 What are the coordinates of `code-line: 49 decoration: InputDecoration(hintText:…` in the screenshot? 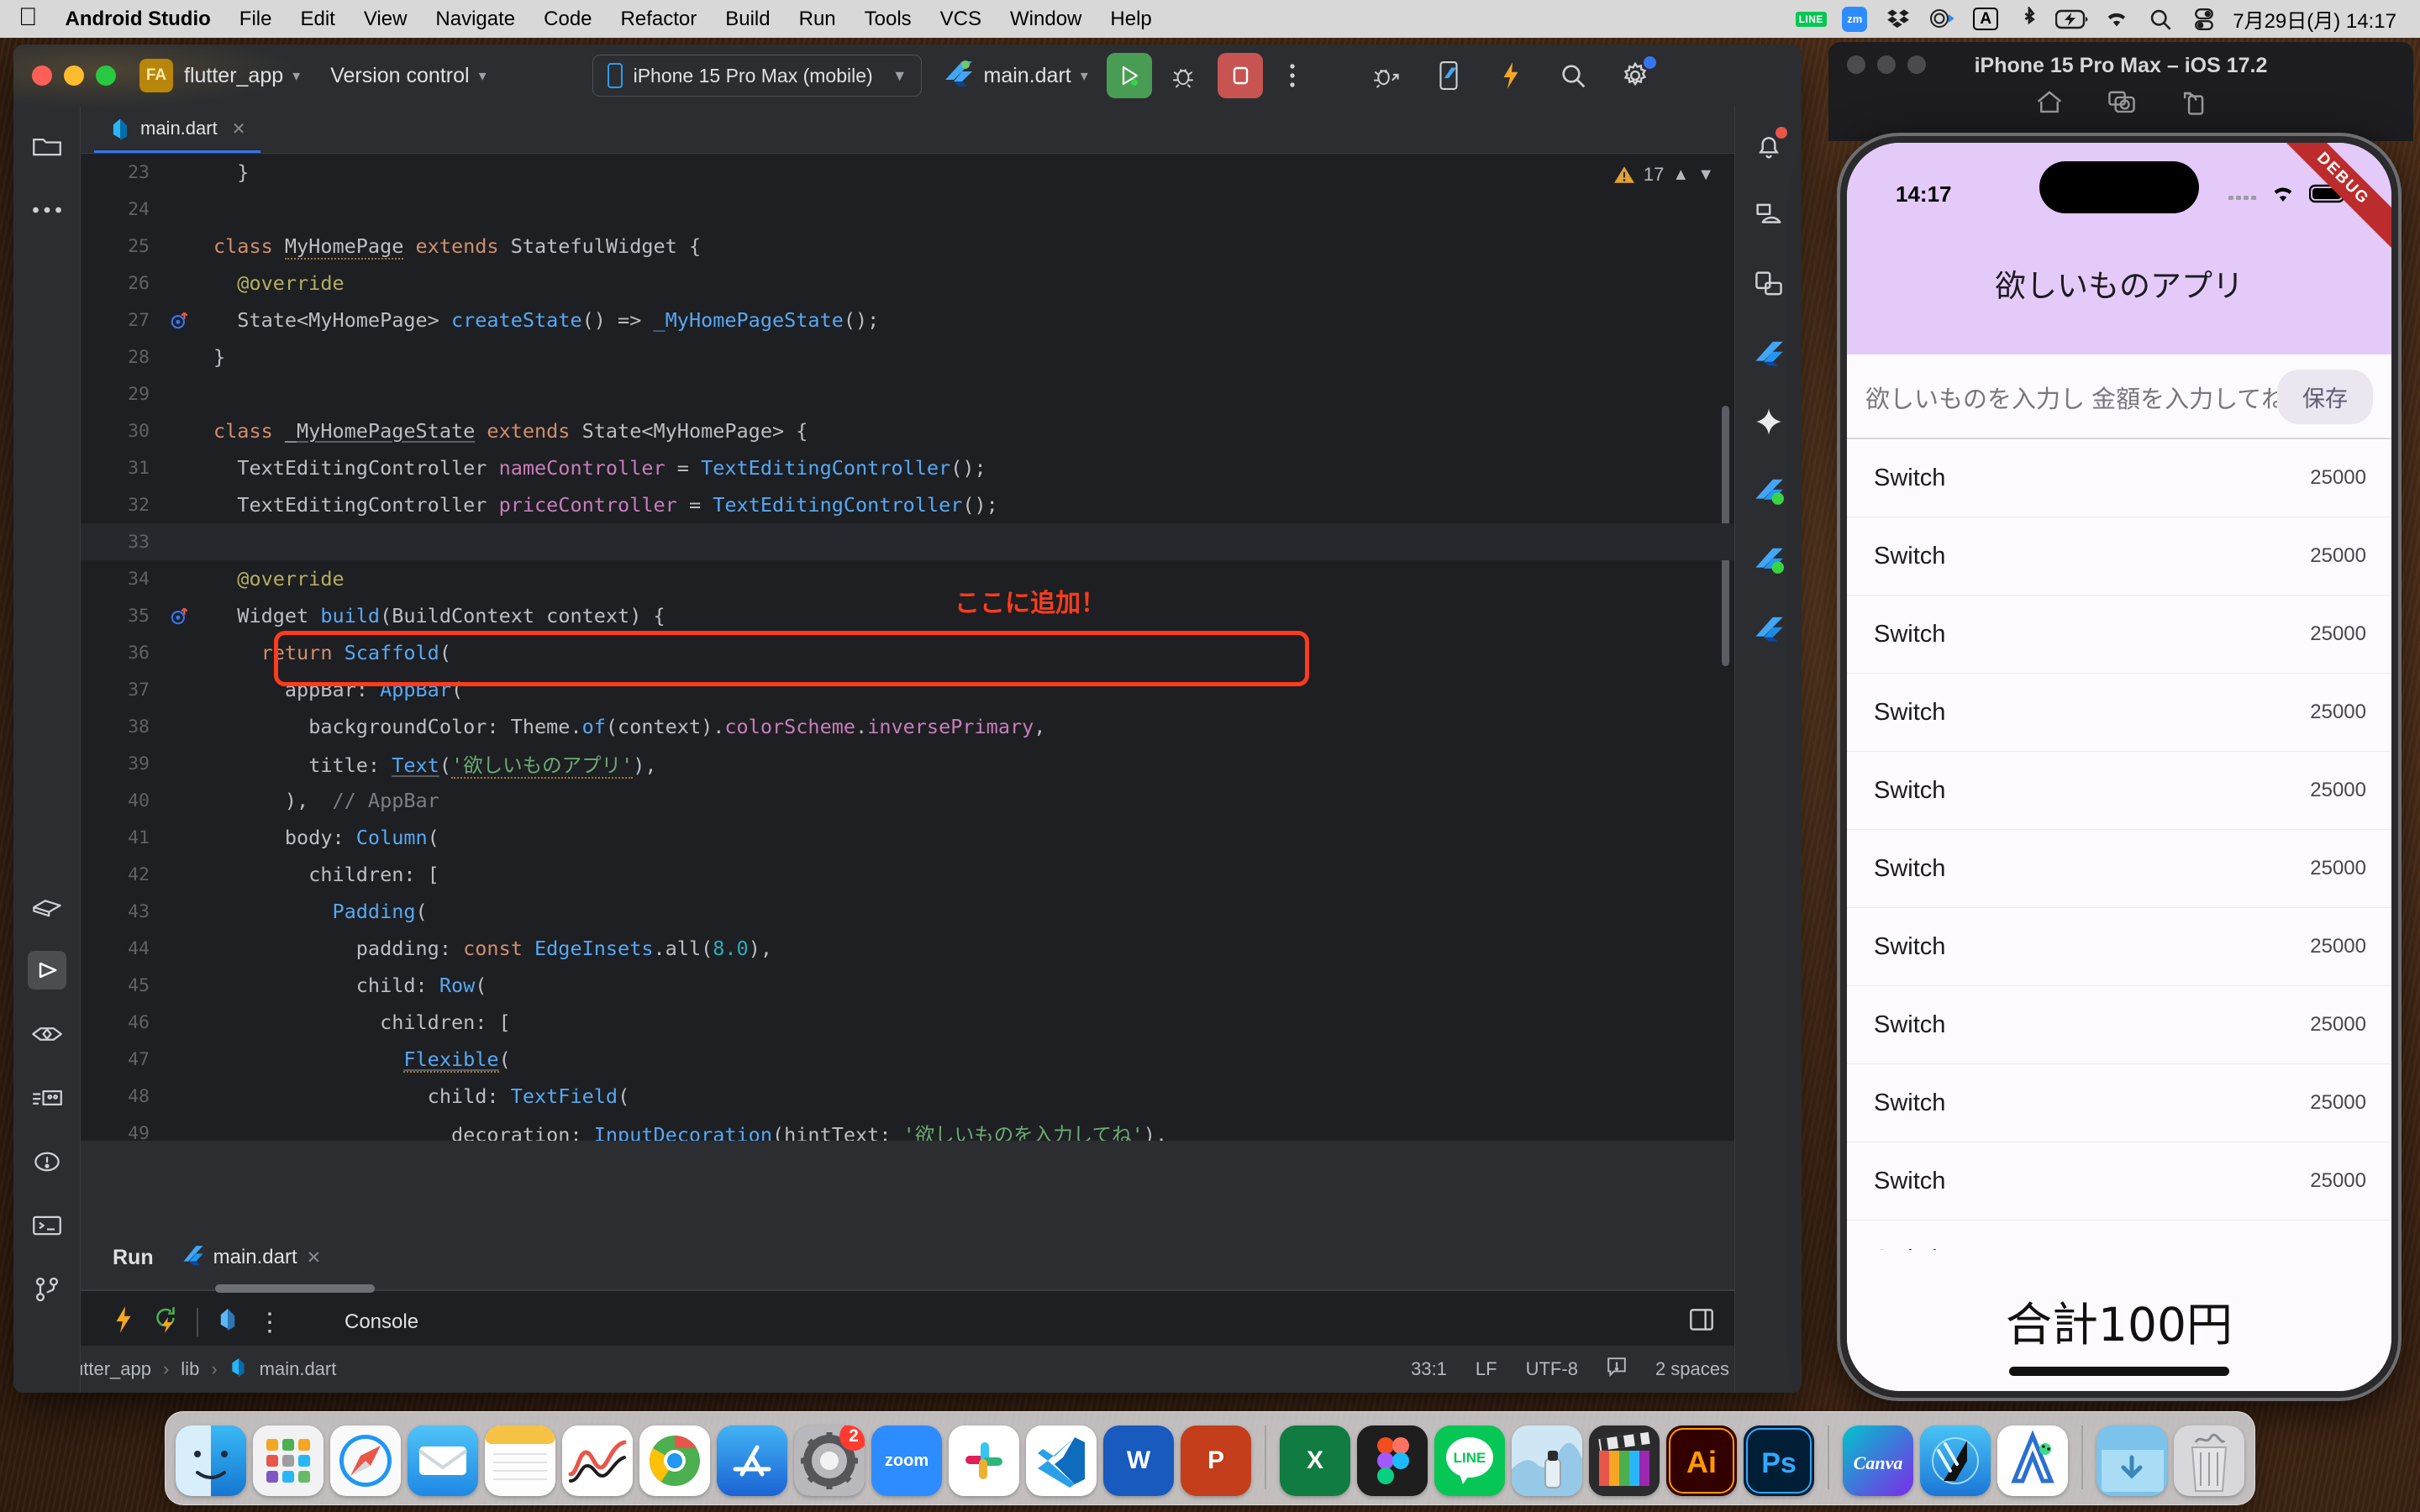 It's located at (907, 1128).